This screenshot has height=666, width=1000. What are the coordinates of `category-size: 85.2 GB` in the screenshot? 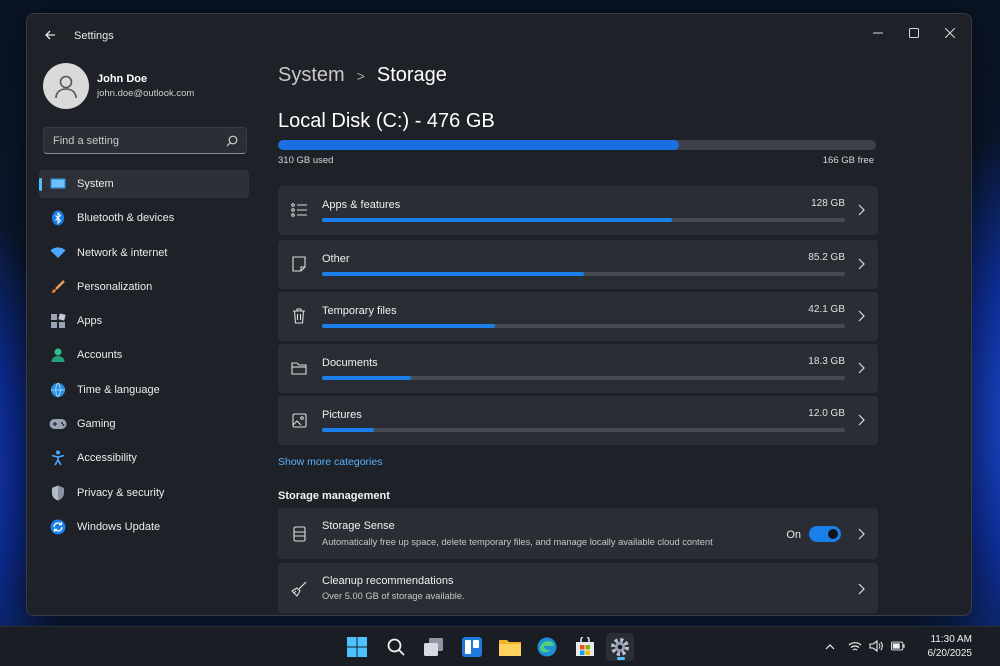 It's located at (826, 257).